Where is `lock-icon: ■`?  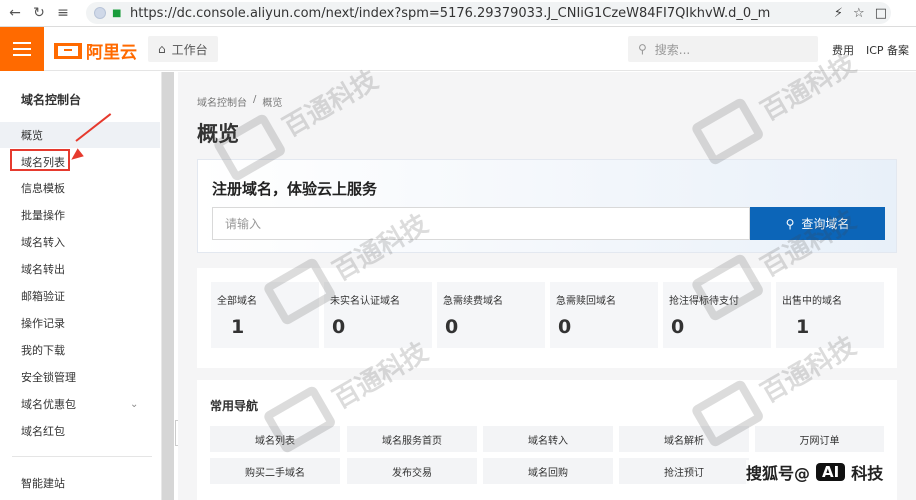 lock-icon: ■ is located at coordinates (117, 13).